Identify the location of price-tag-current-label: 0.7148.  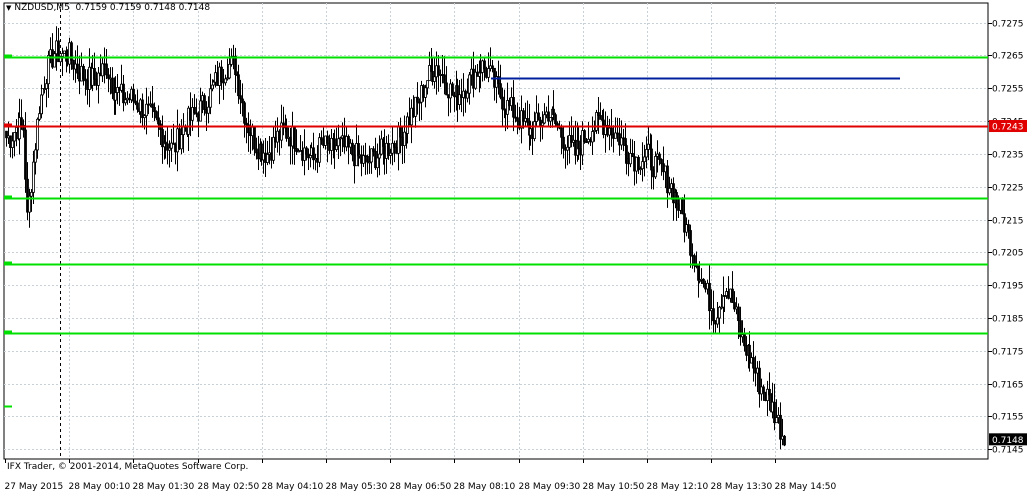
(1008, 441).